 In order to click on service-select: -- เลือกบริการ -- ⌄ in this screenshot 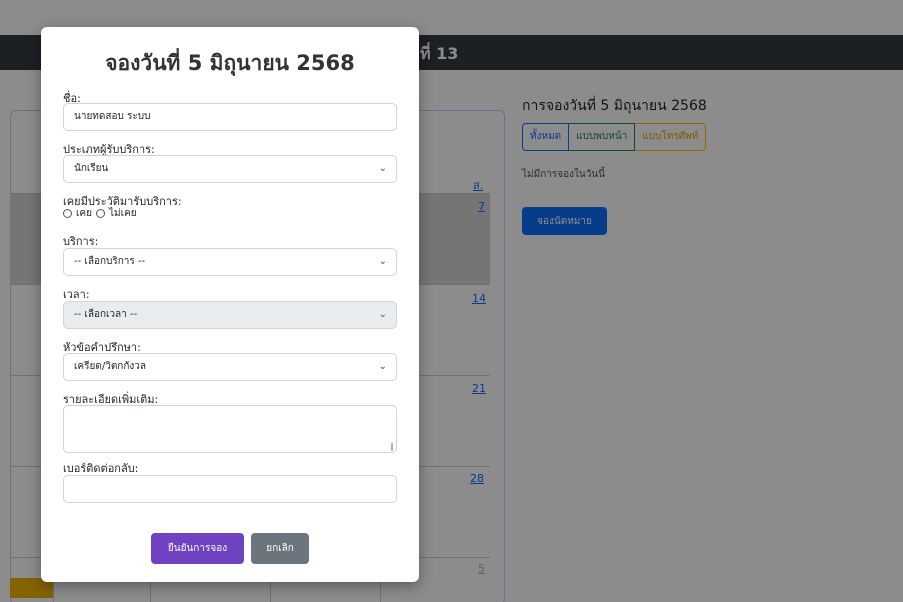, I will do `click(230, 262)`.